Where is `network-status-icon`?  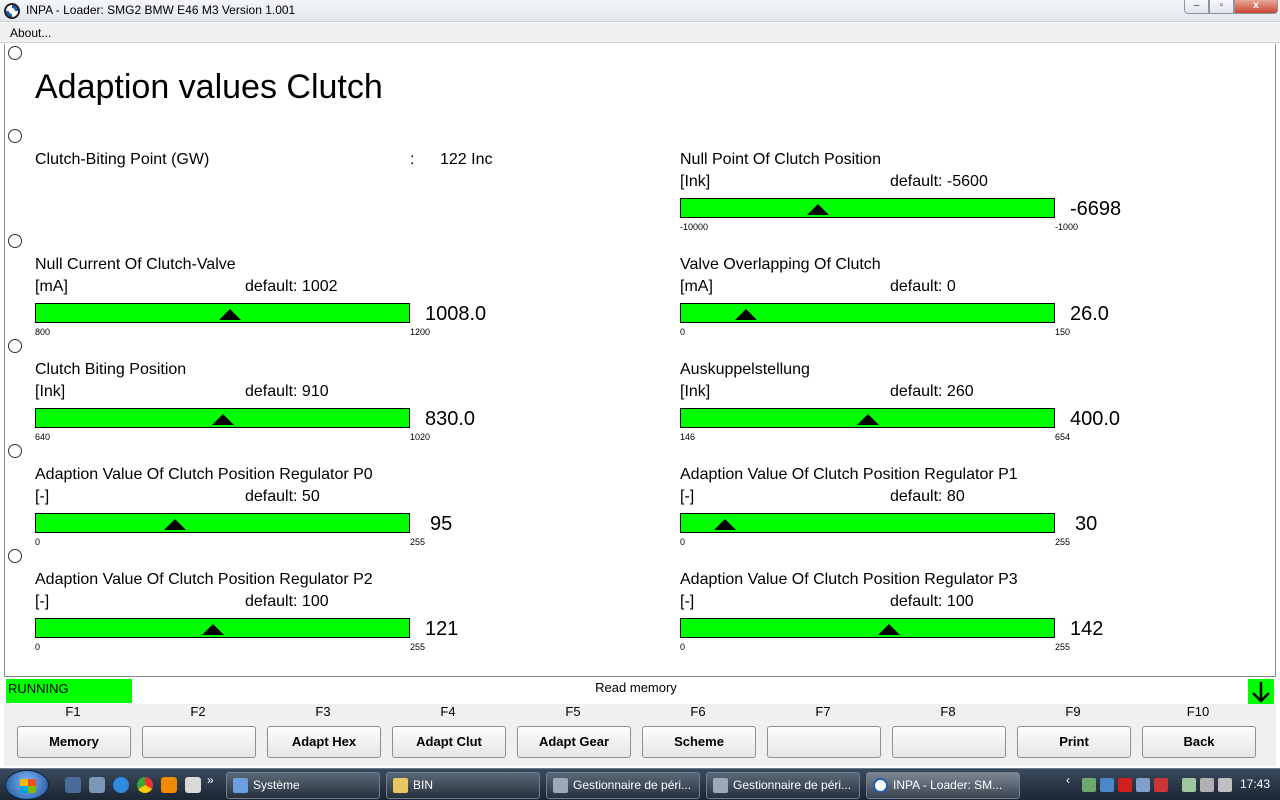
network-status-icon is located at coordinates (1207, 785).